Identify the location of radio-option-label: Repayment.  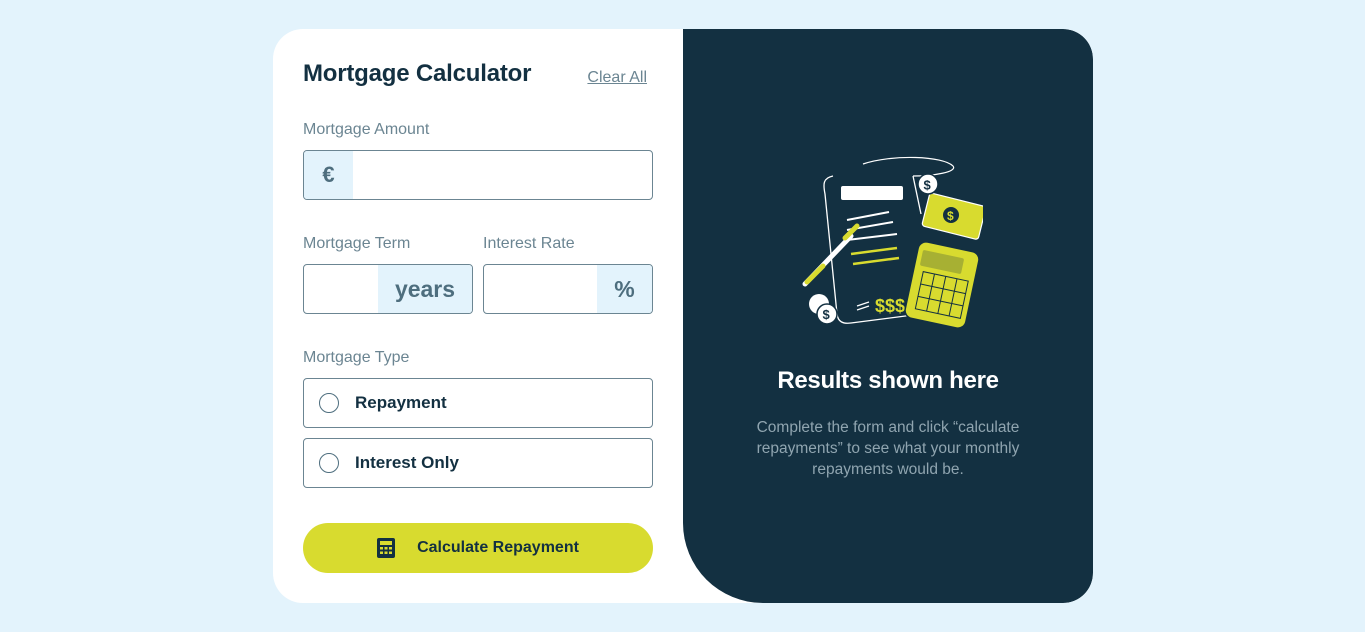
(401, 402).